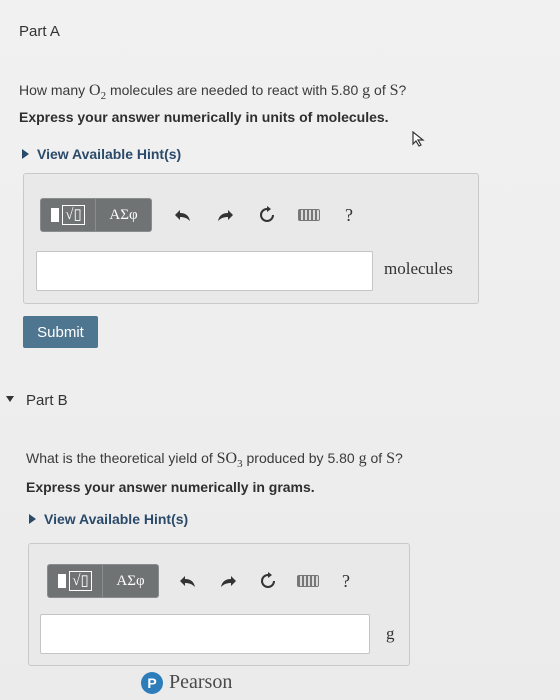  I want to click on submit-button: Submit, so click(60, 332).